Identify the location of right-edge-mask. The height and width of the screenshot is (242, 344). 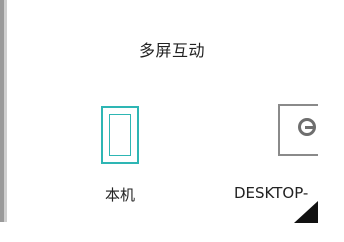
(331, 121).